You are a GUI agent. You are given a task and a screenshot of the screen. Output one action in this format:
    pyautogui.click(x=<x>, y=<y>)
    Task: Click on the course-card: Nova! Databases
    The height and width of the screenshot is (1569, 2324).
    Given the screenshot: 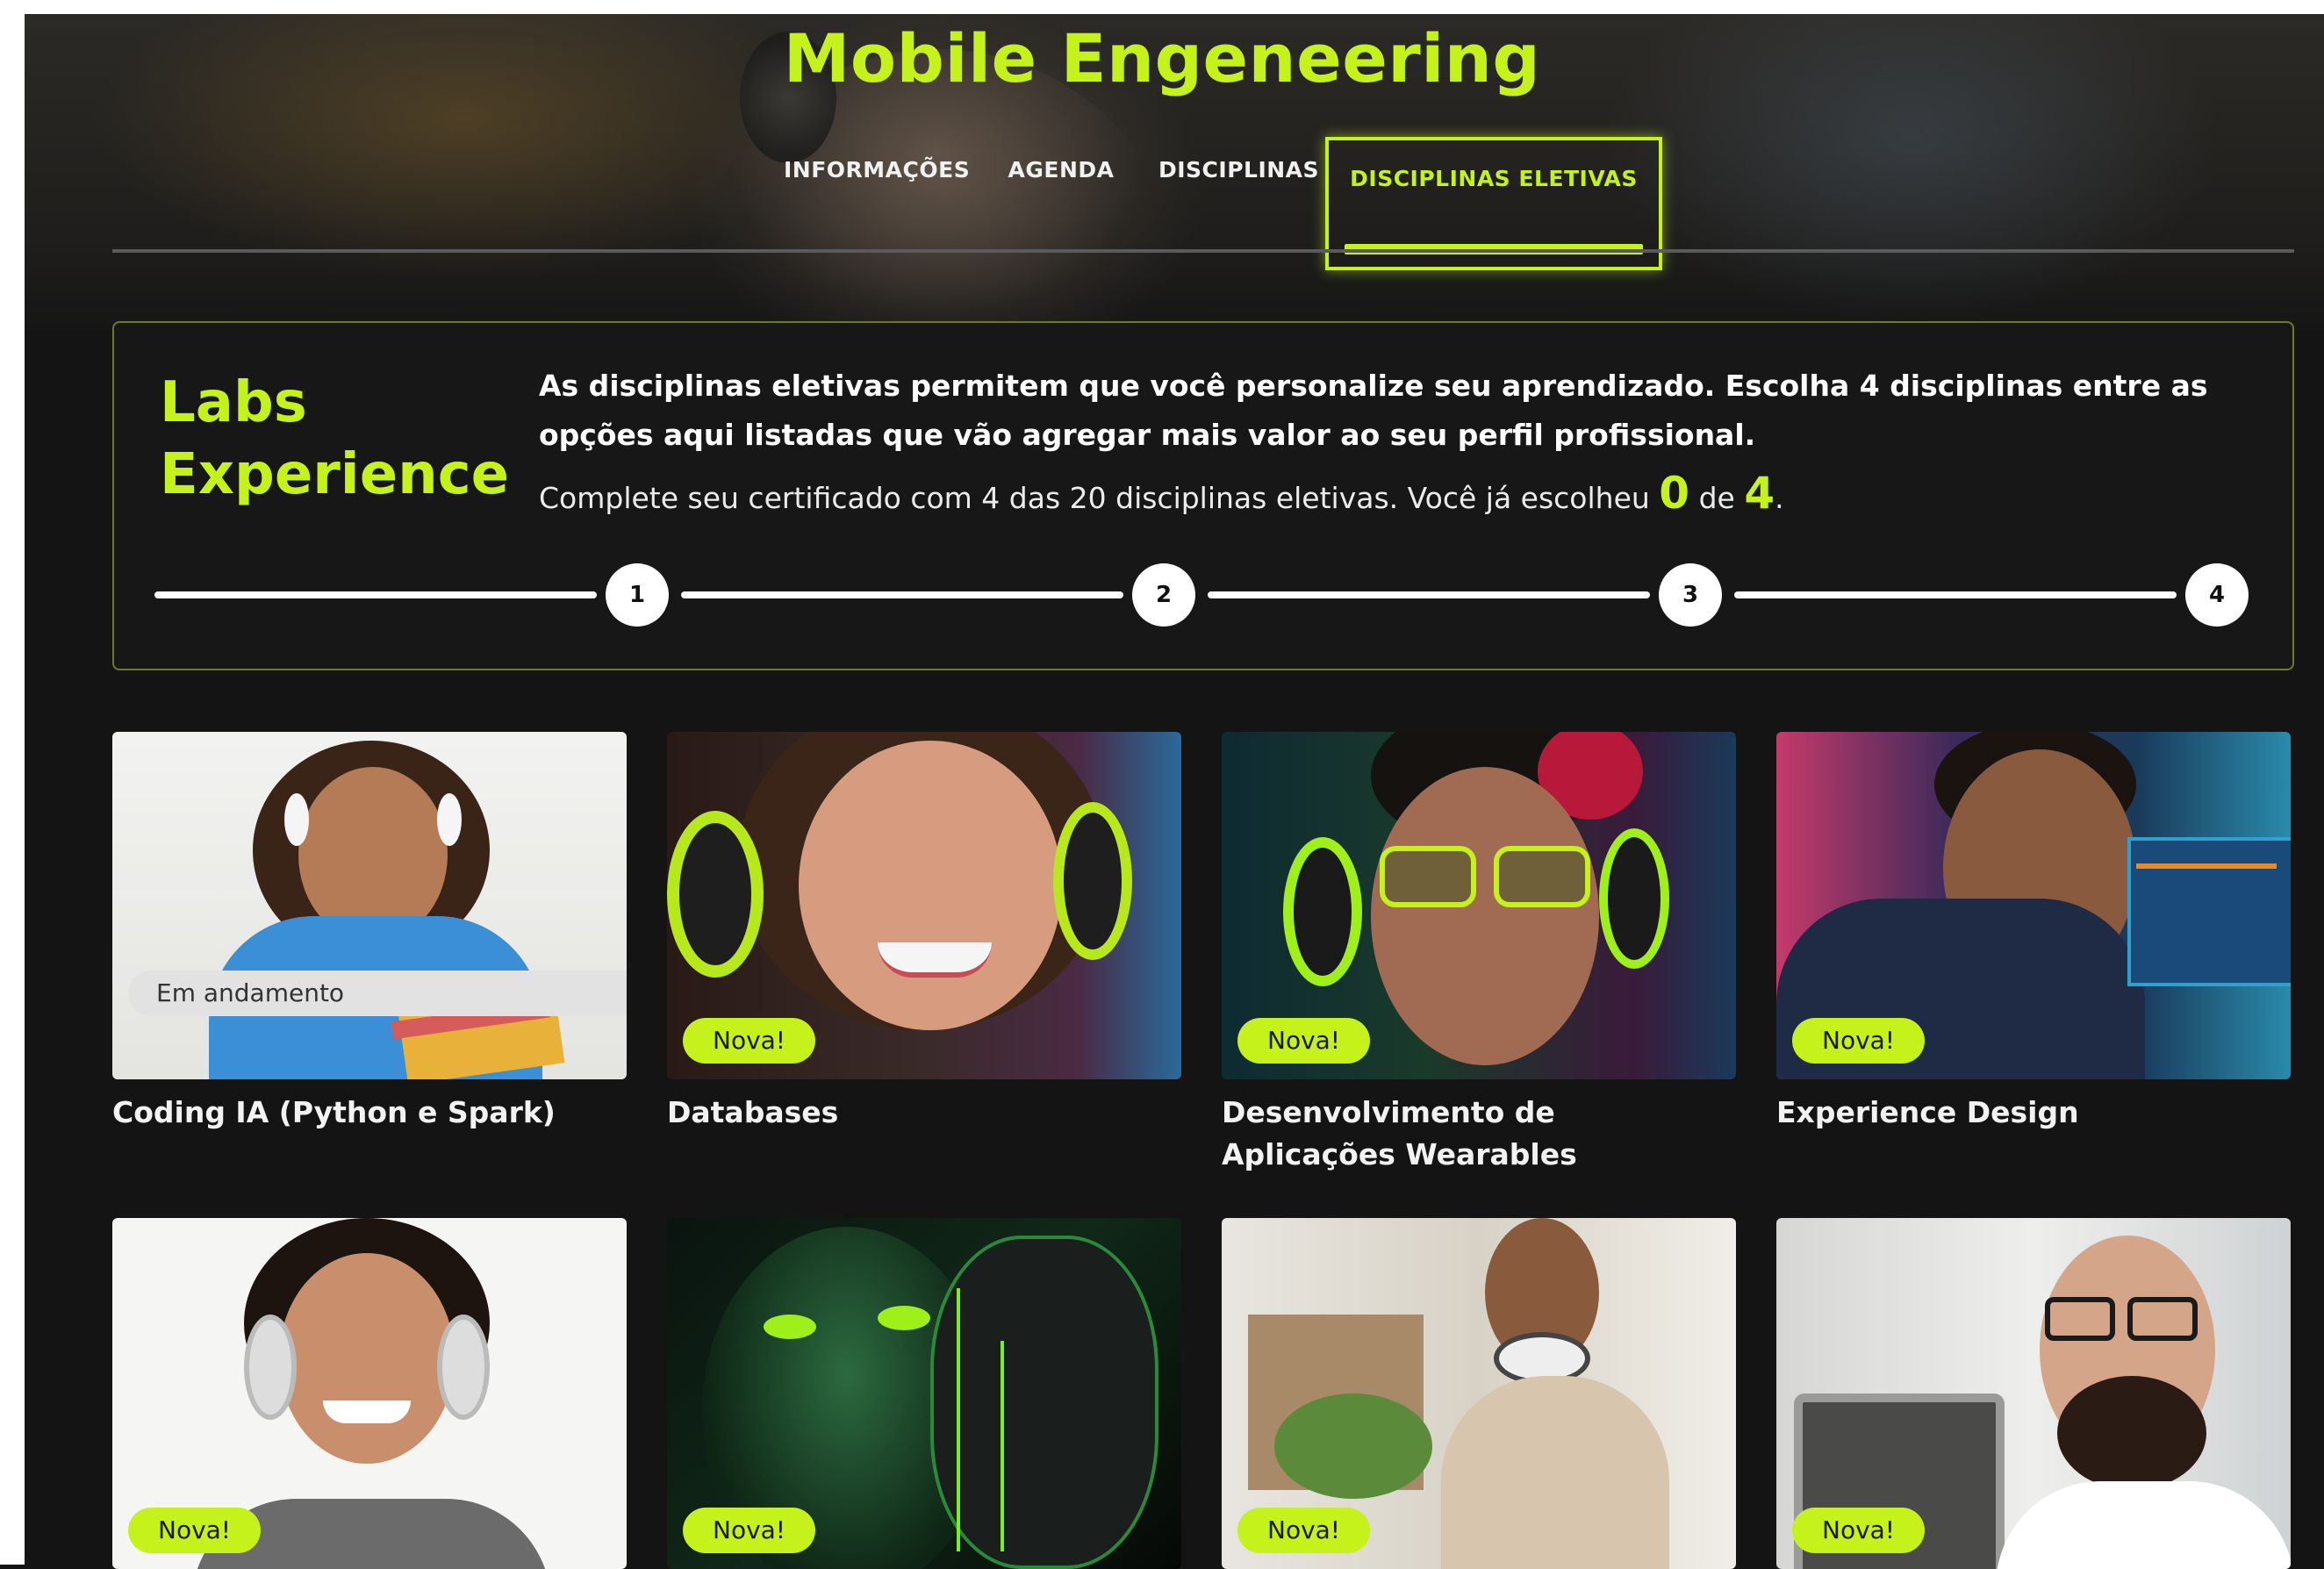 What is the action you would take?
    pyautogui.click(x=924, y=933)
    